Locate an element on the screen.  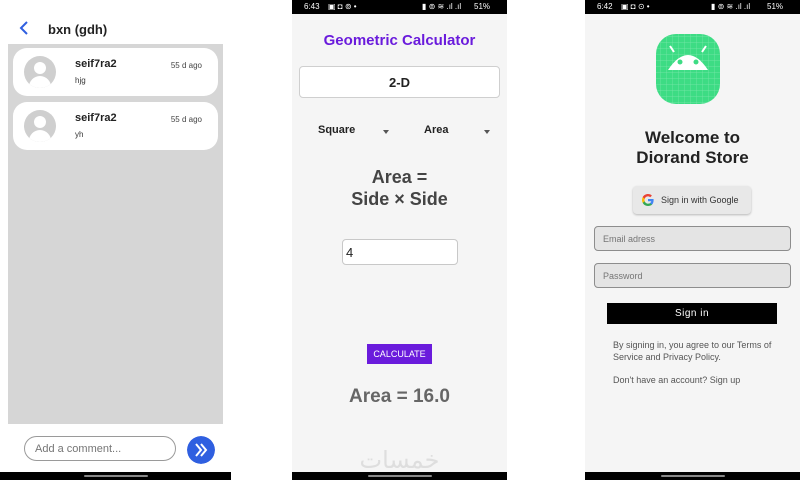
status-bar: 6:42 ▣ ◘ ⊙ • ▮ ⊚ ≋ .ıl .ıl 51% is located at coordinates (692, 7).